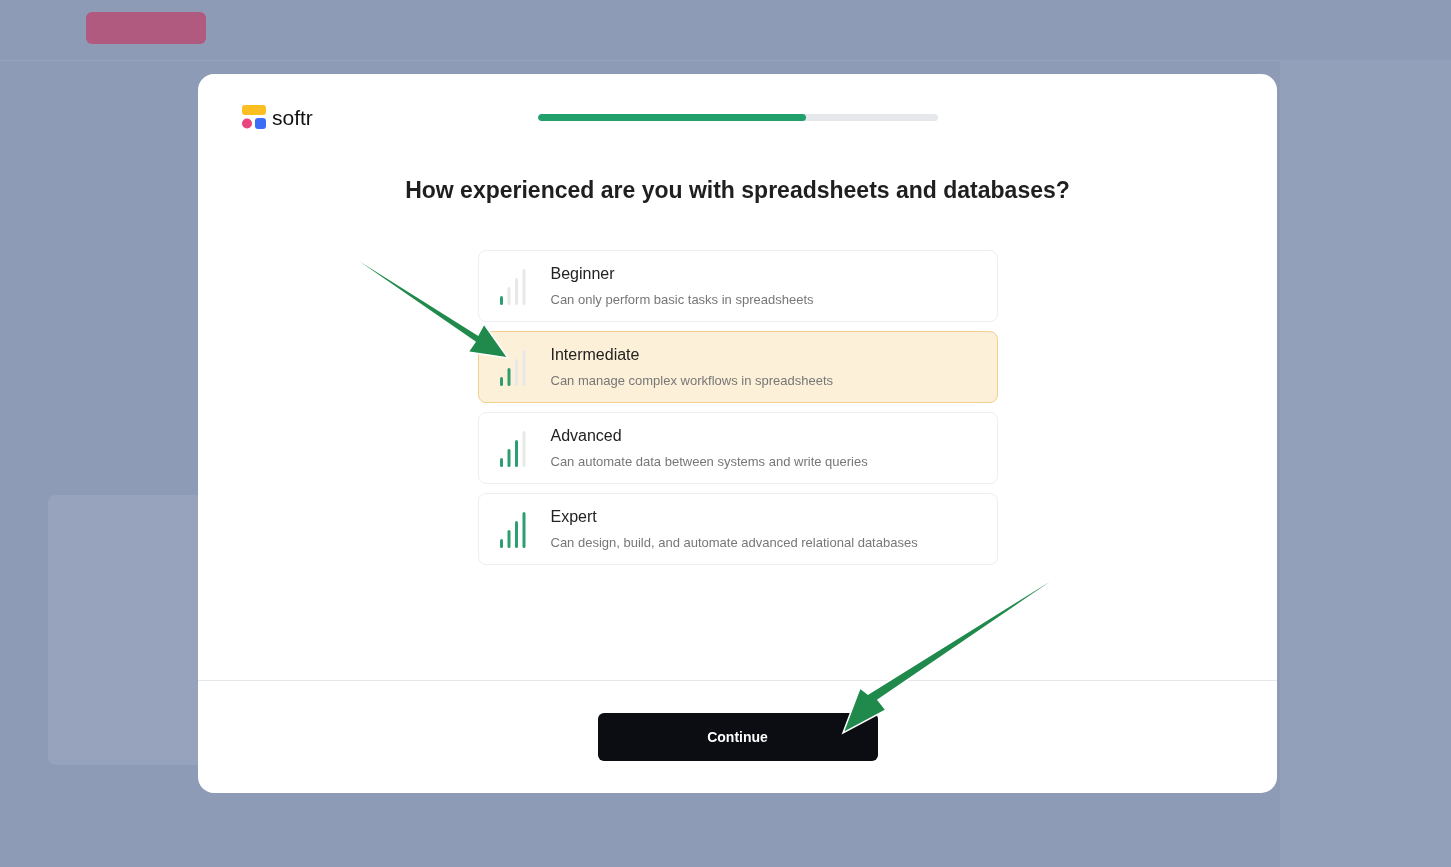 Image resolution: width=1451 pixels, height=867 pixels. What do you see at coordinates (737, 190) in the screenshot?
I see `question-heading: How experienced are you with spreadsheets and databases?` at bounding box center [737, 190].